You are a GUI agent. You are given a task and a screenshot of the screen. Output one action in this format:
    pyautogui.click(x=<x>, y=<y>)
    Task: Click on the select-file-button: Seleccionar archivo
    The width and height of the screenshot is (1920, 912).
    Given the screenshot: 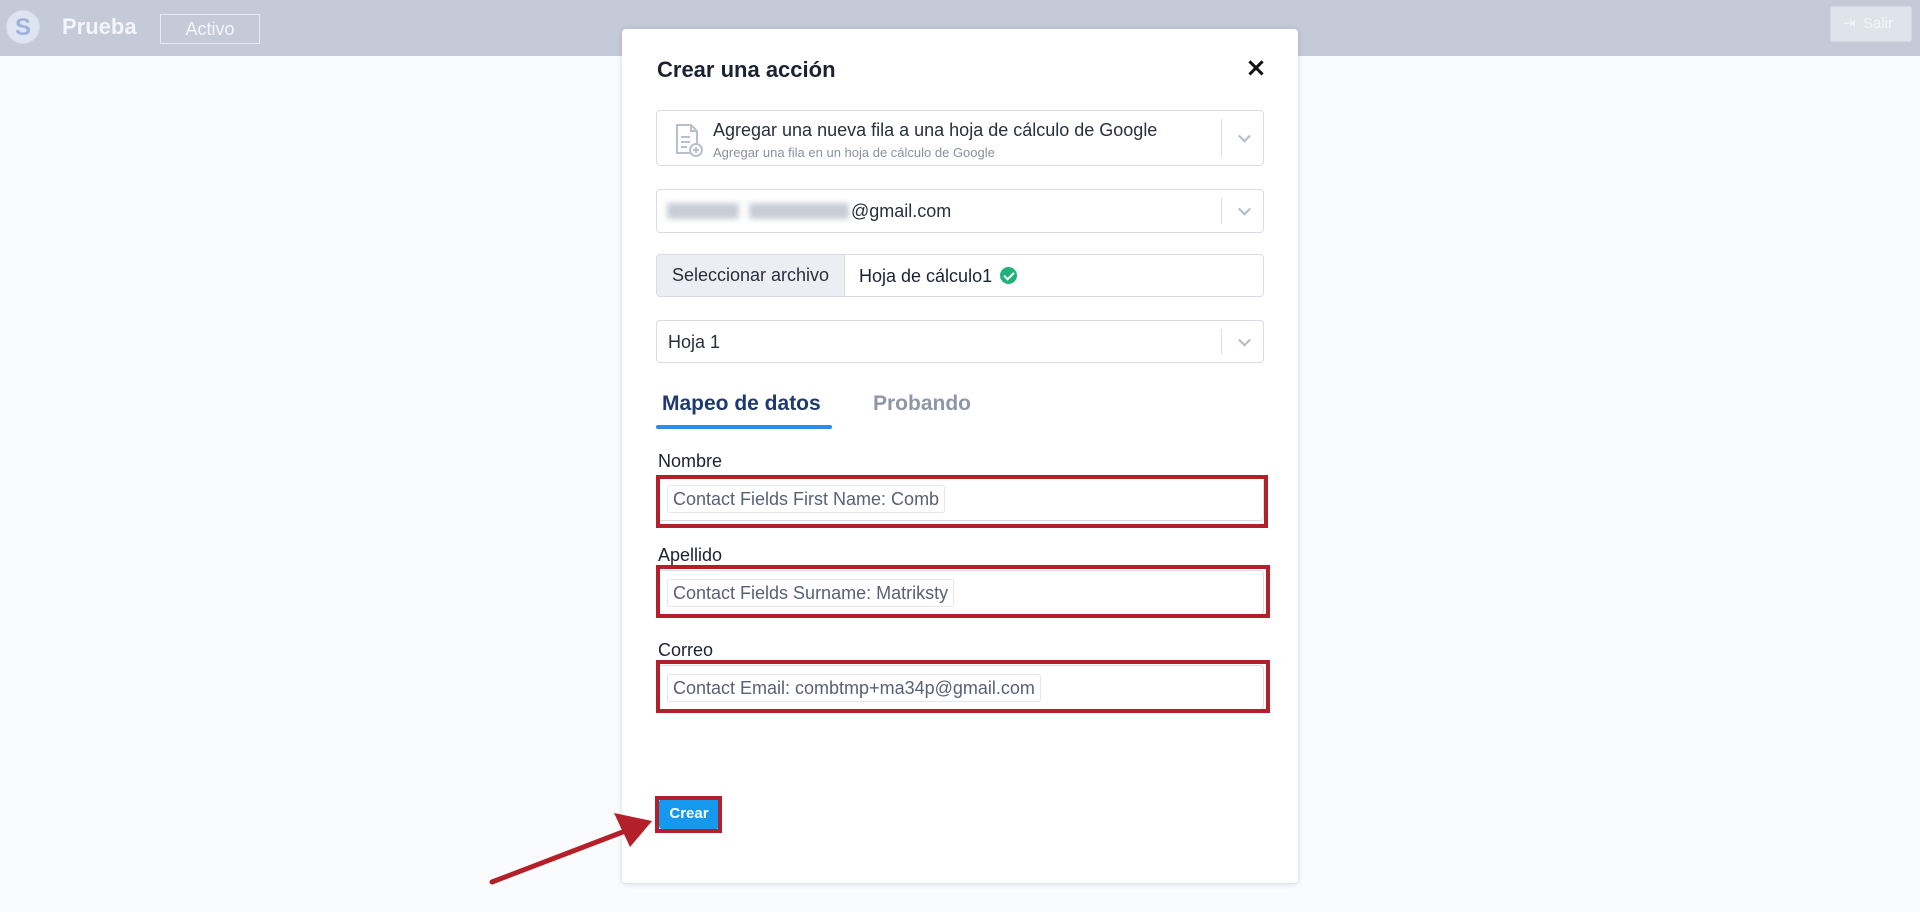 What is the action you would take?
    pyautogui.click(x=751, y=275)
    